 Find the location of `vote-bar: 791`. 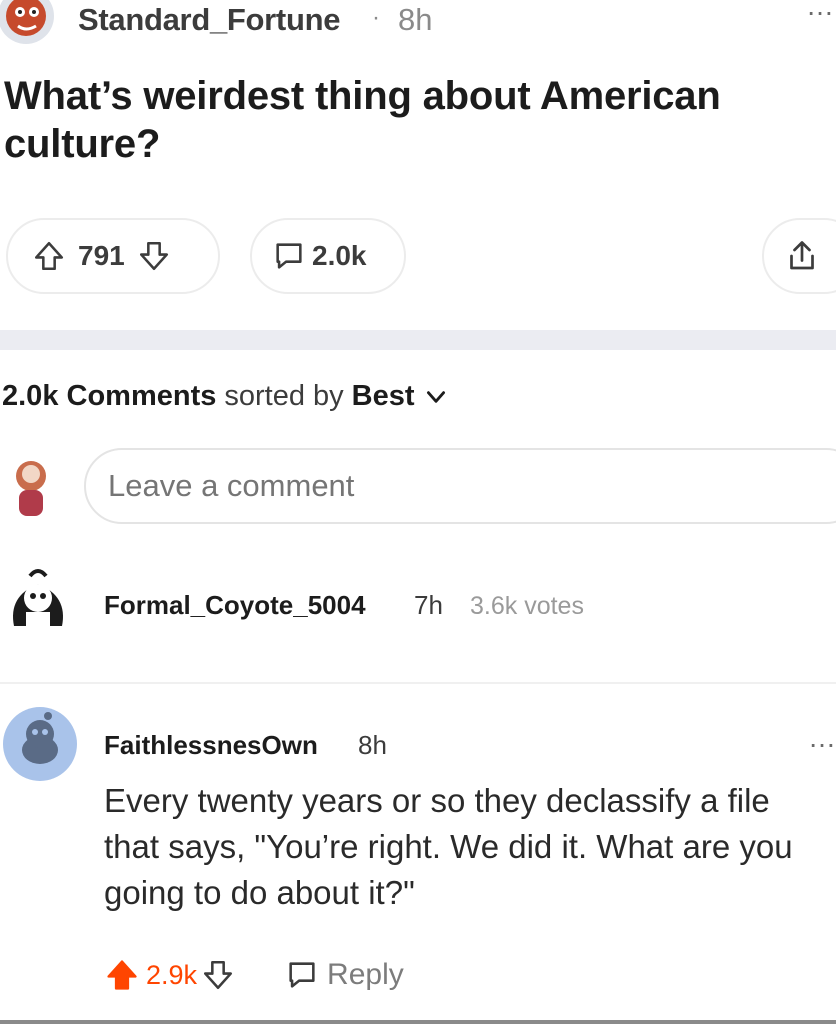

vote-bar: 791 is located at coordinates (113, 256).